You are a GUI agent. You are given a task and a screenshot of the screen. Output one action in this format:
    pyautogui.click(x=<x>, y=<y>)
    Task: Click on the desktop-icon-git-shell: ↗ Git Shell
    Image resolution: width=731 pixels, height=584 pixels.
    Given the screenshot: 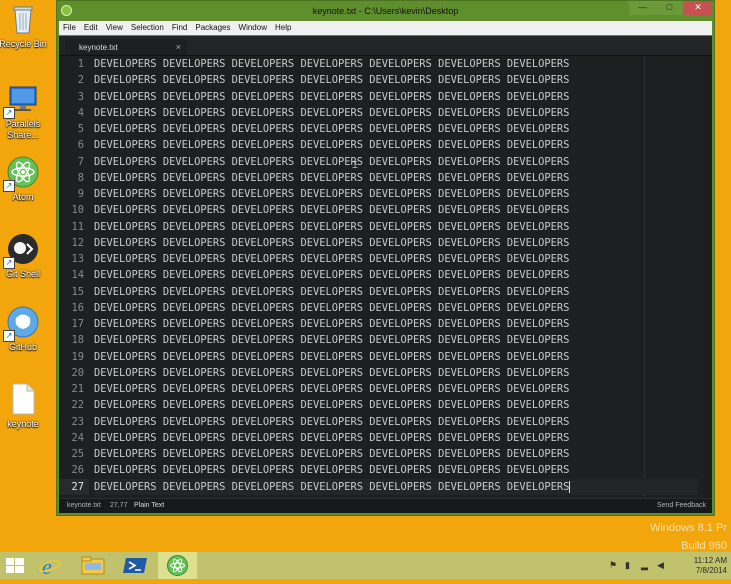 What is the action you would take?
    pyautogui.click(x=24, y=256)
    